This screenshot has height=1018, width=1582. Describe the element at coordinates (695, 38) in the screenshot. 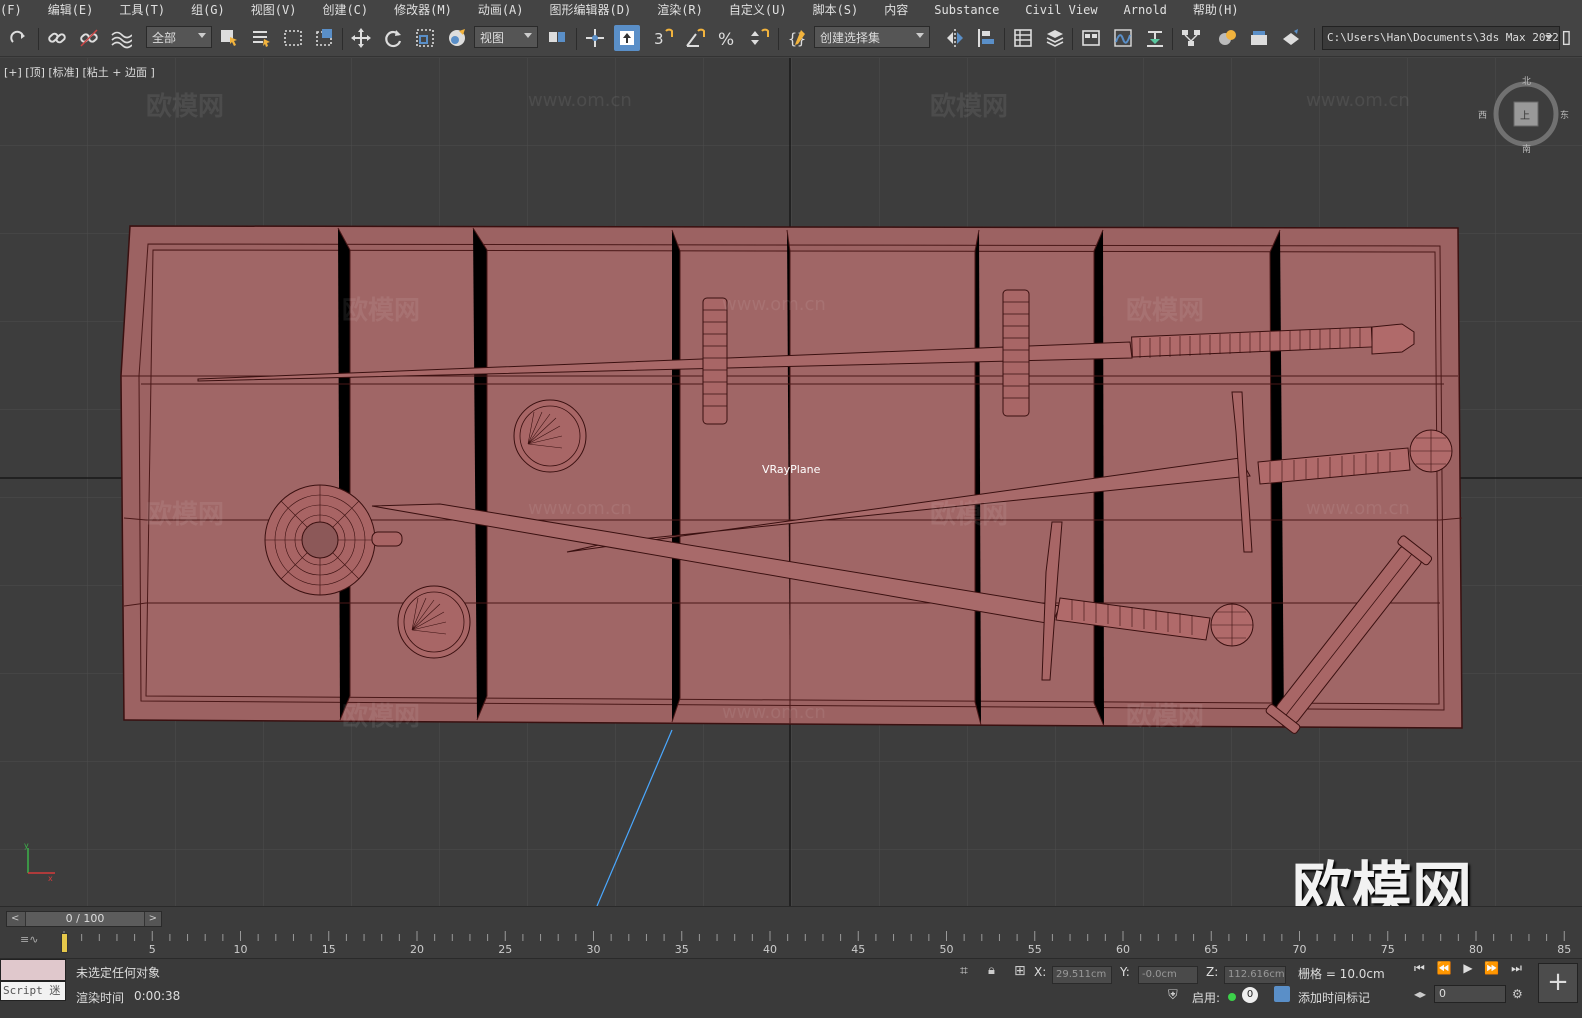

I see `angle-snap-icon` at that location.